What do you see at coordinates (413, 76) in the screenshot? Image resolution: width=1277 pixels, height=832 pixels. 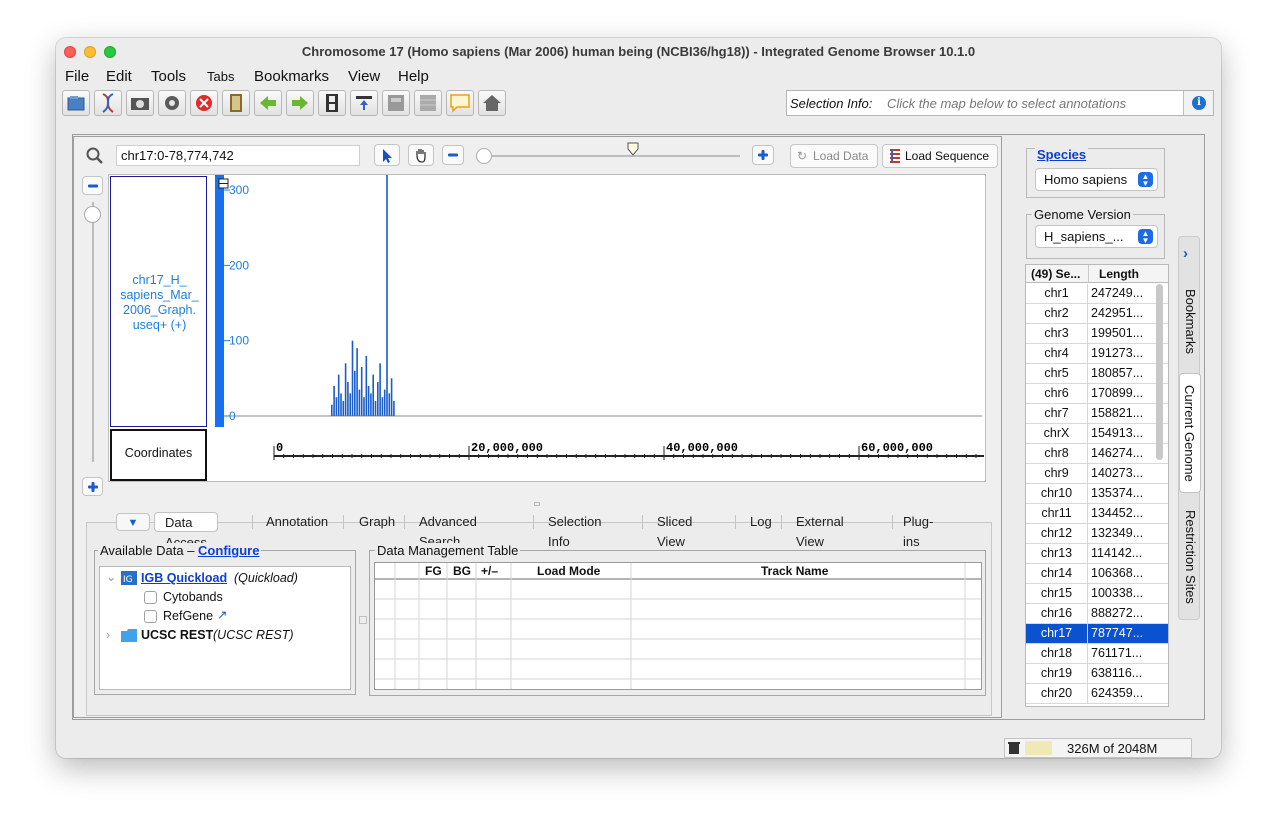 I see `menu-help: Help` at bounding box center [413, 76].